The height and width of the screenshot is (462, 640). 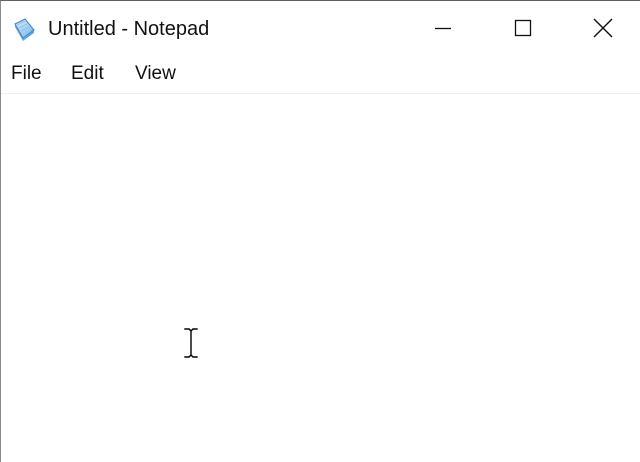 I want to click on maximize-button, so click(x=523, y=28).